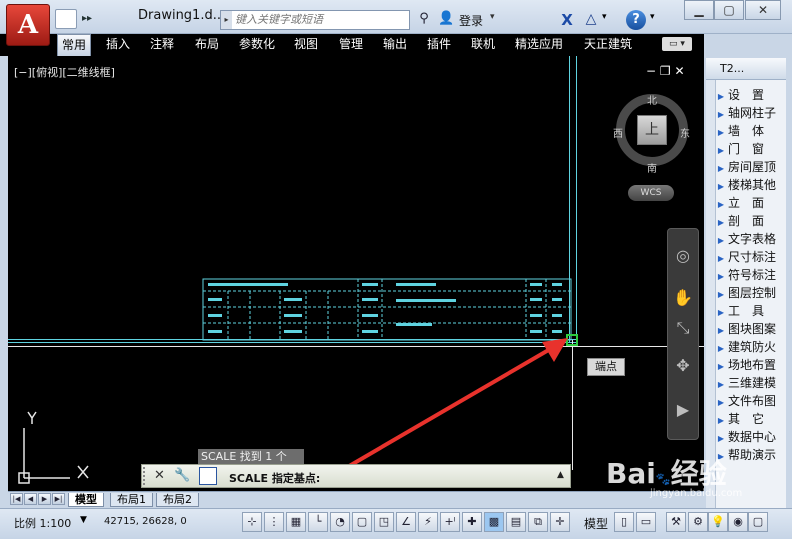 The image size is (792, 539). What do you see at coordinates (729, 10) in the screenshot?
I see `maximize-button: ▢` at bounding box center [729, 10].